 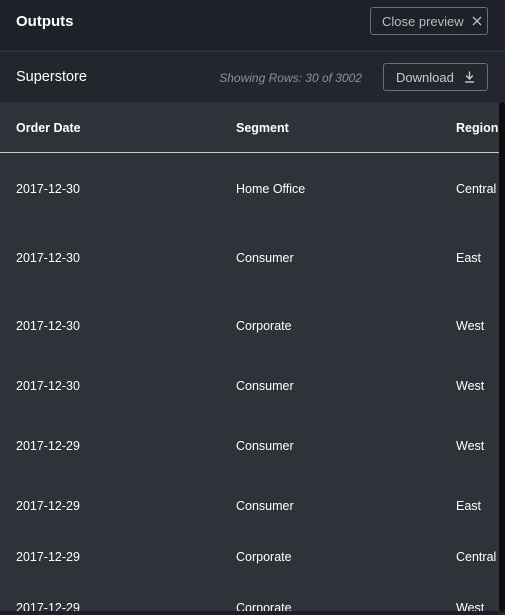 I want to click on table-row: 2017-12-29 Consumer West, so click(x=252, y=459).